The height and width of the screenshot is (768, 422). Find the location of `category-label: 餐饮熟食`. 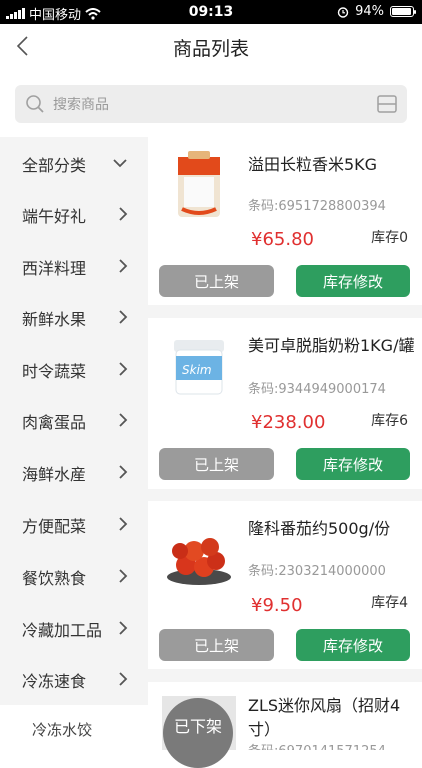

category-label: 餐饮熟食 is located at coordinates (54, 578).